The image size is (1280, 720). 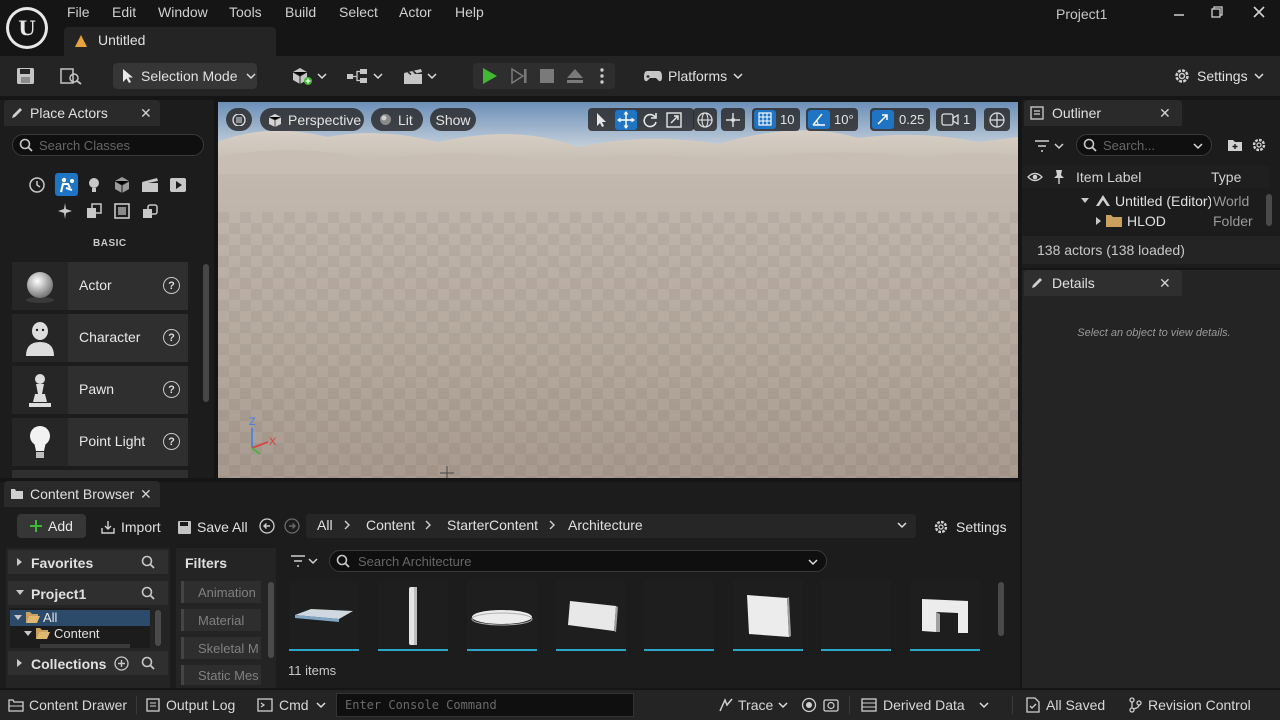 I want to click on rotate-icon, so click(x=650, y=120).